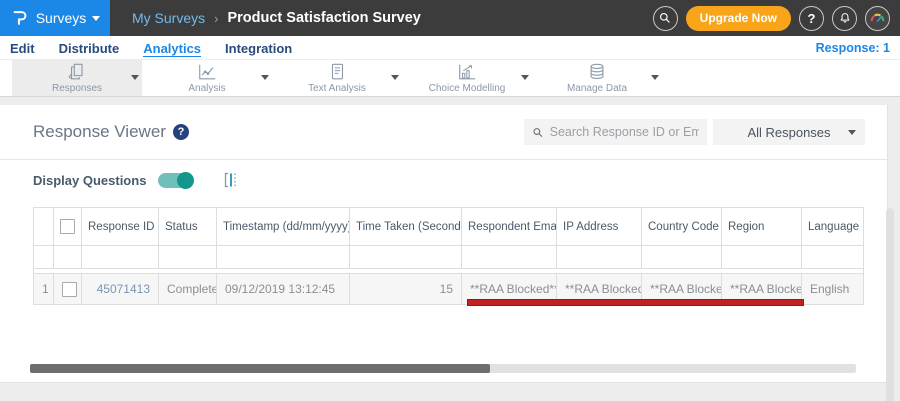 The image size is (900, 401). Describe the element at coordinates (624, 132) in the screenshot. I see `search-input` at that location.